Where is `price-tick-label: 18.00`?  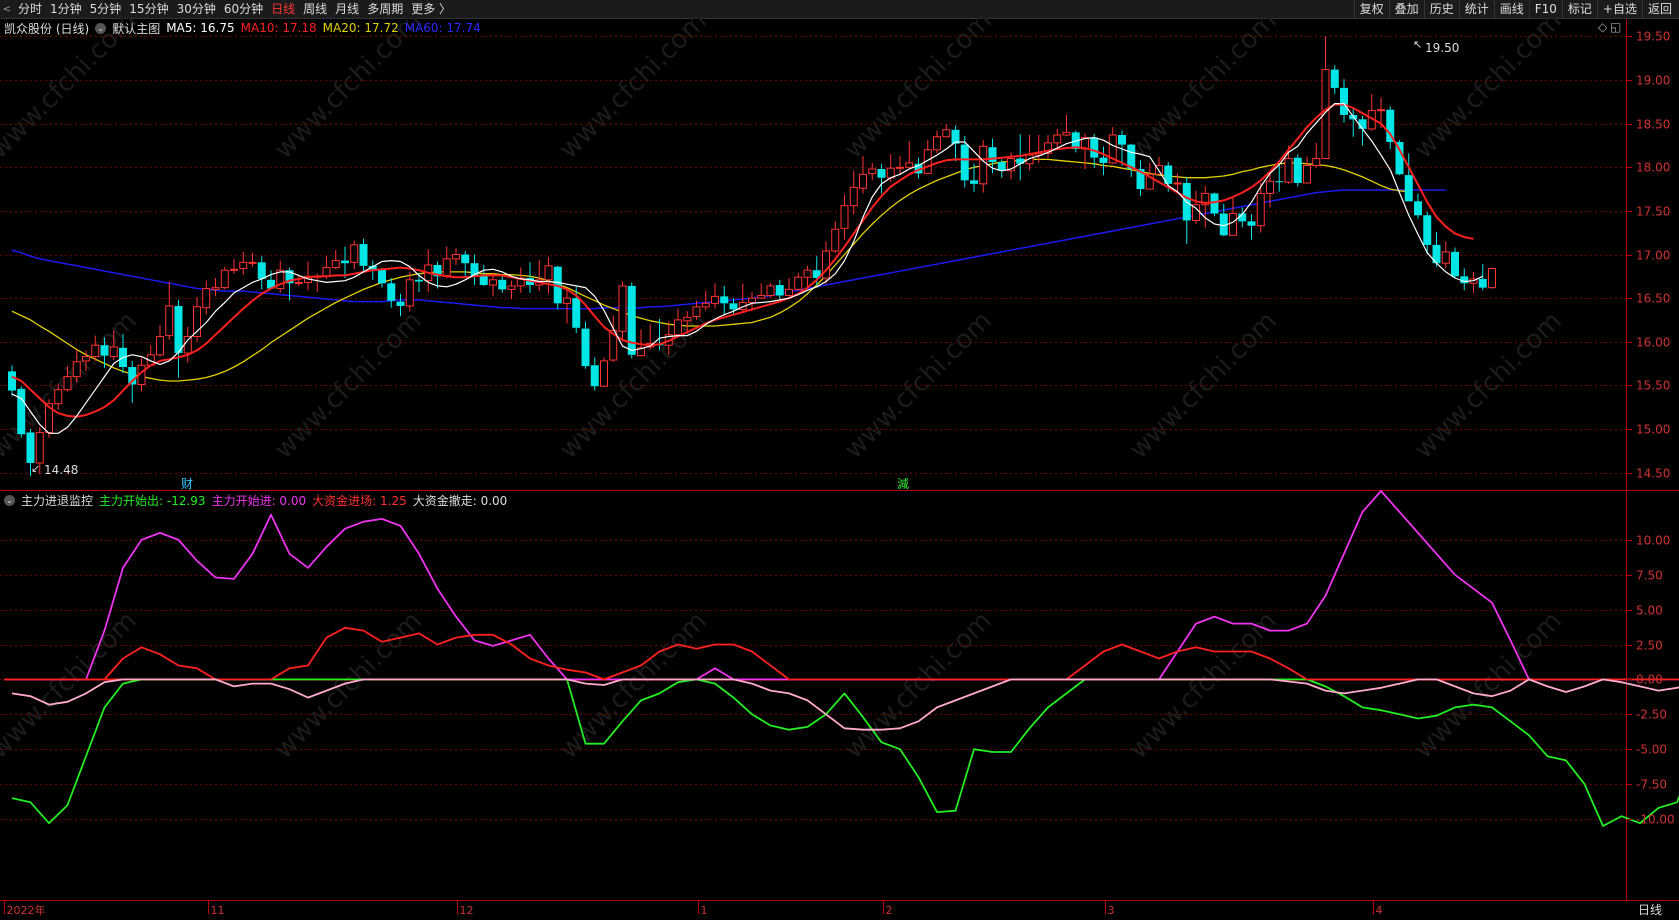
price-tick-label: 18.00 is located at coordinates (1653, 168).